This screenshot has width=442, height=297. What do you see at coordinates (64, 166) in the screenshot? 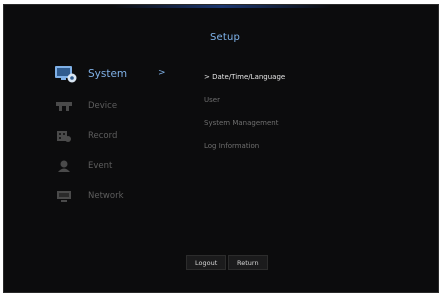
I see `event-person-icon` at bounding box center [64, 166].